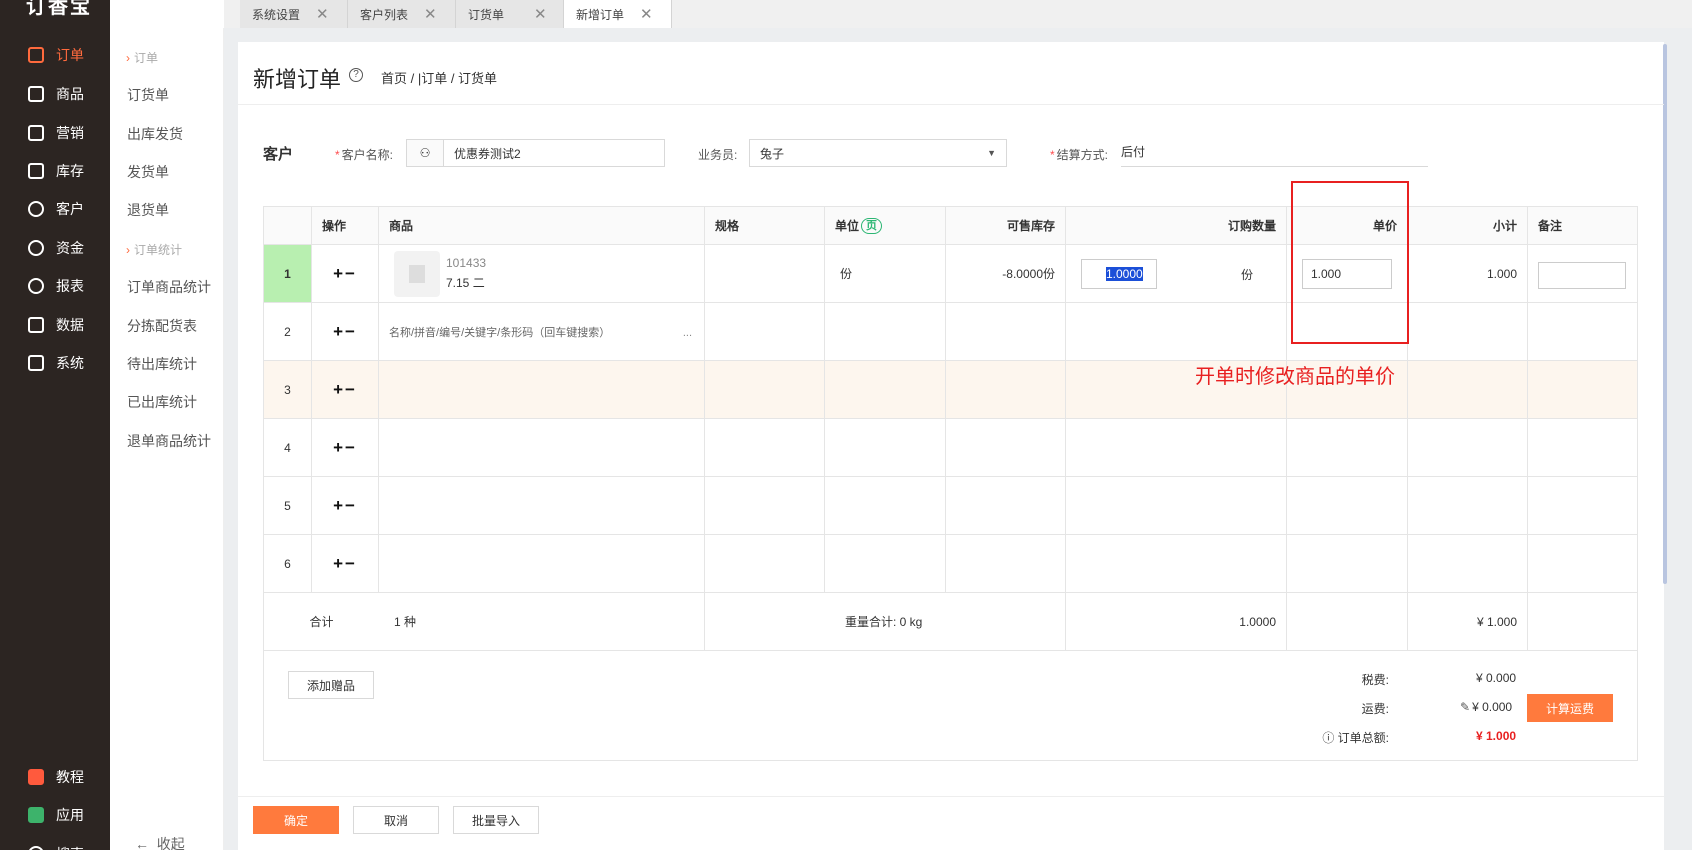 This screenshot has width=1704, height=850. Describe the element at coordinates (142, 57) in the screenshot. I see `subnav-group-orders: 订单` at that location.